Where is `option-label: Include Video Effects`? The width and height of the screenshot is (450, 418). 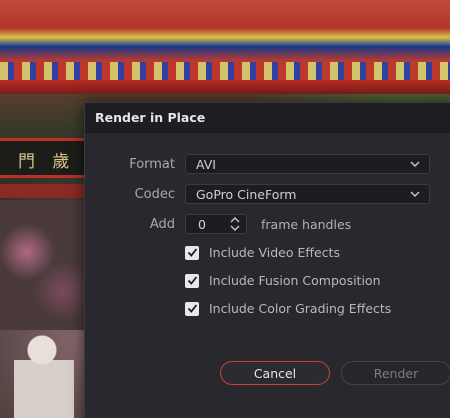 option-label: Include Video Effects is located at coordinates (274, 252).